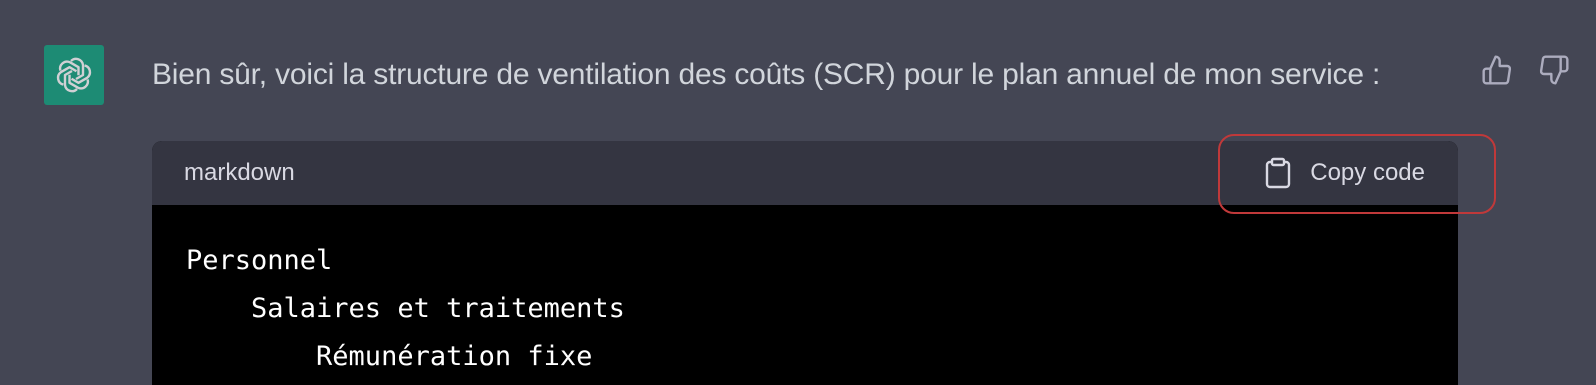  I want to click on thumbs-up-icon, so click(1497, 70).